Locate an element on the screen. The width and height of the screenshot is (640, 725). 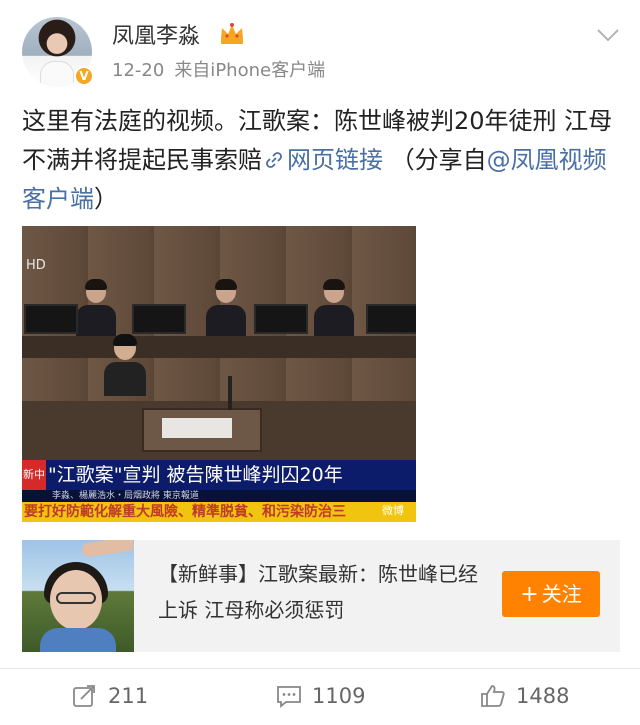
news-ticker: 要打好防範化解重大風險、精準脱貧、和污染防治三 is located at coordinates (219, 512).